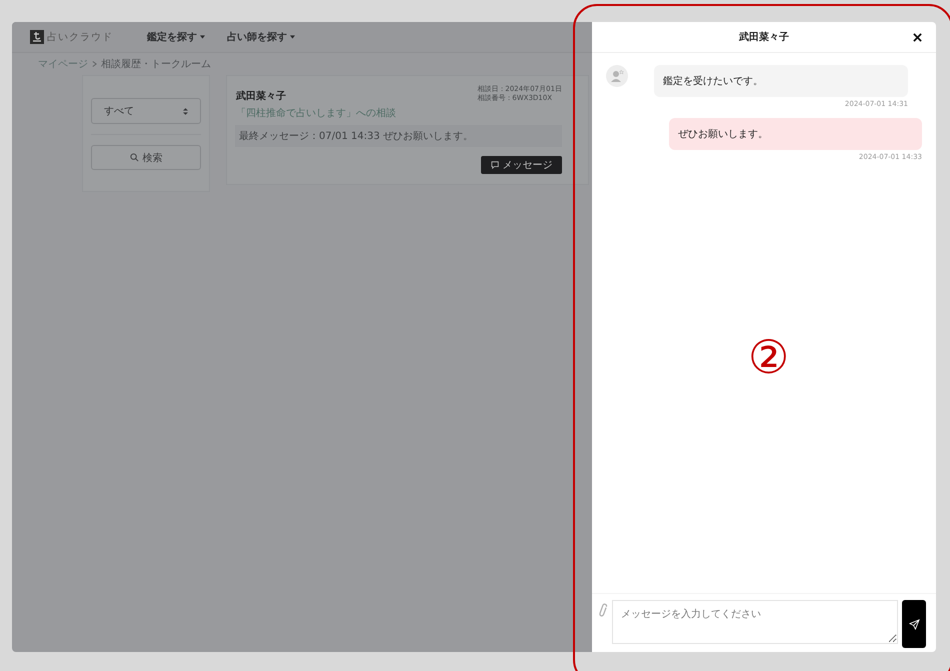 This screenshot has height=671, width=950. Describe the element at coordinates (398, 136) in the screenshot. I see `last-message: 最終メッセージ：07/01 14:33 ぜひお願いします。` at that location.